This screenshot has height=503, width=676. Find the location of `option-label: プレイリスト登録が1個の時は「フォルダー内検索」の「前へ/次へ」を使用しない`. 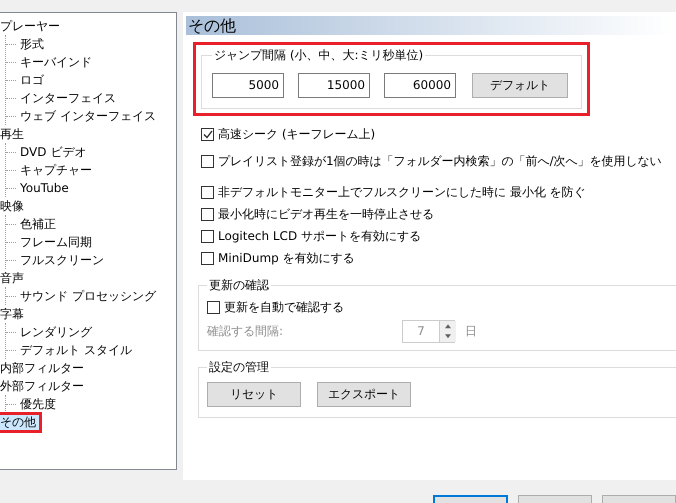

option-label: プレイリスト登録が1個の時は「フォルダー内検索」の「前へ/次へ」を使用しない is located at coordinates (440, 161).